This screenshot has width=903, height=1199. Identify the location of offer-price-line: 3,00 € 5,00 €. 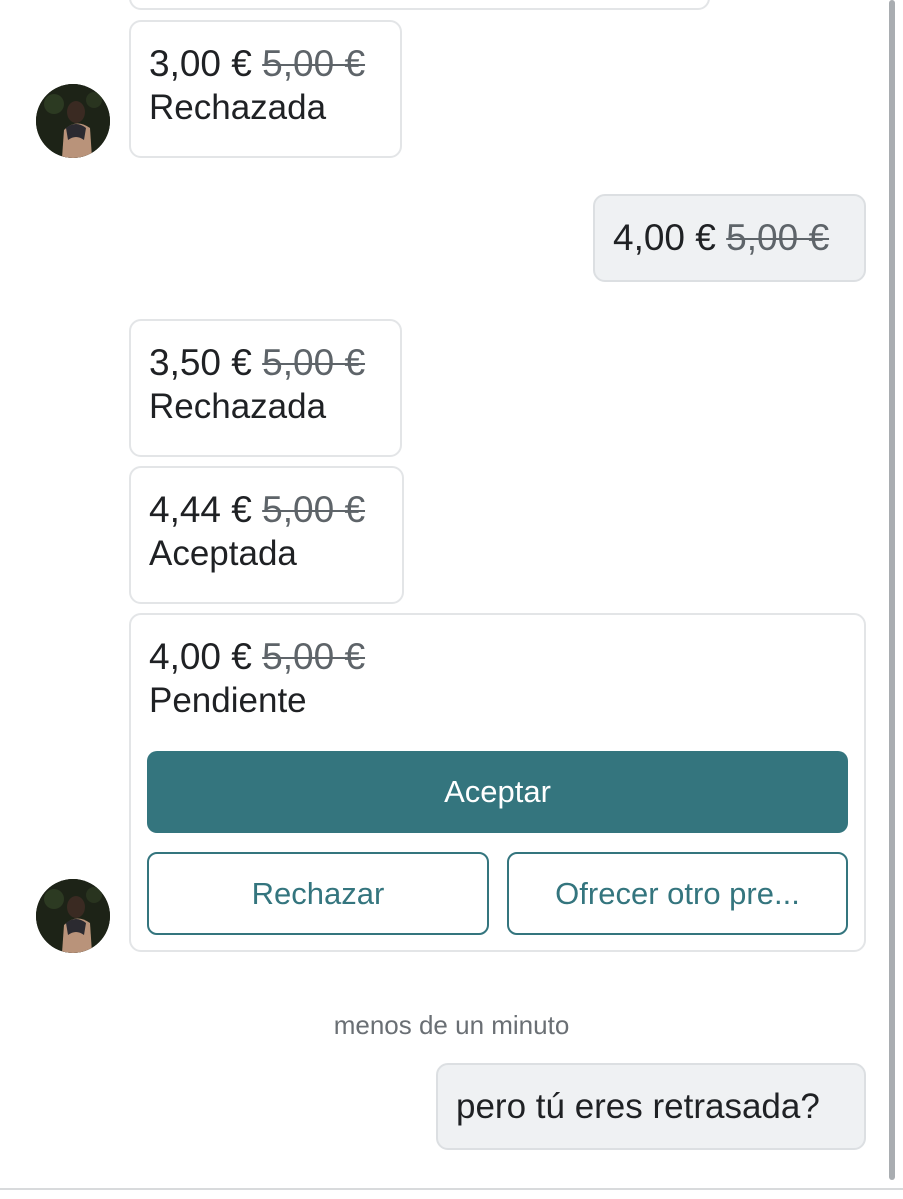
(265, 64).